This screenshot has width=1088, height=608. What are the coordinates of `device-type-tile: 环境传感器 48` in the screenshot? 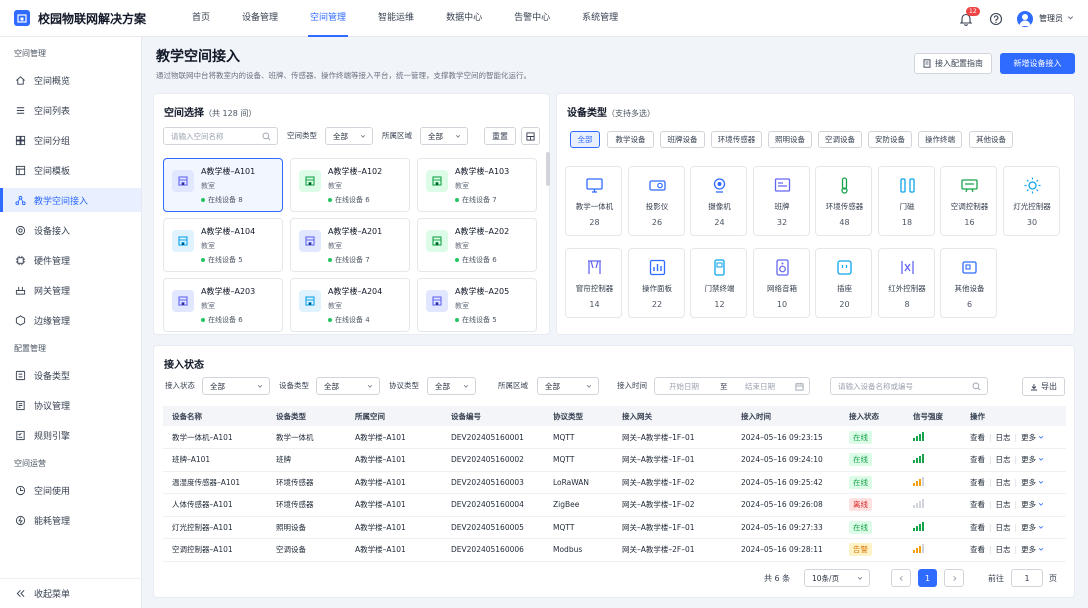 It's located at (843, 201).